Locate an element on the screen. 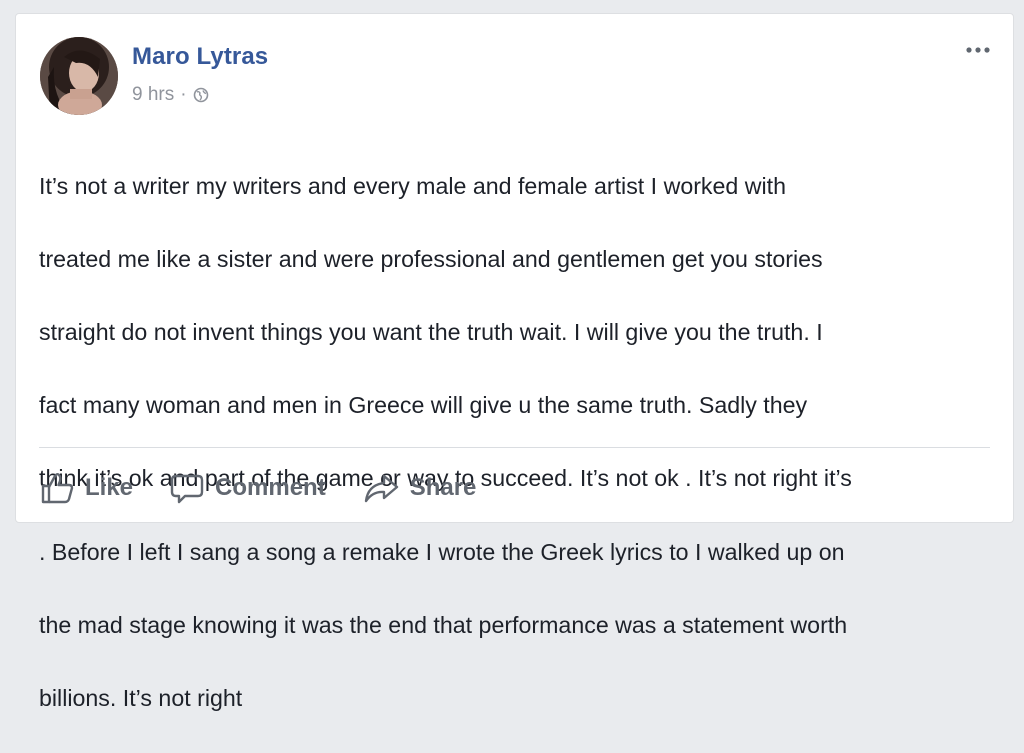 This screenshot has height=753, width=1024. post-meta: 9 hrs · is located at coordinates (170, 95).